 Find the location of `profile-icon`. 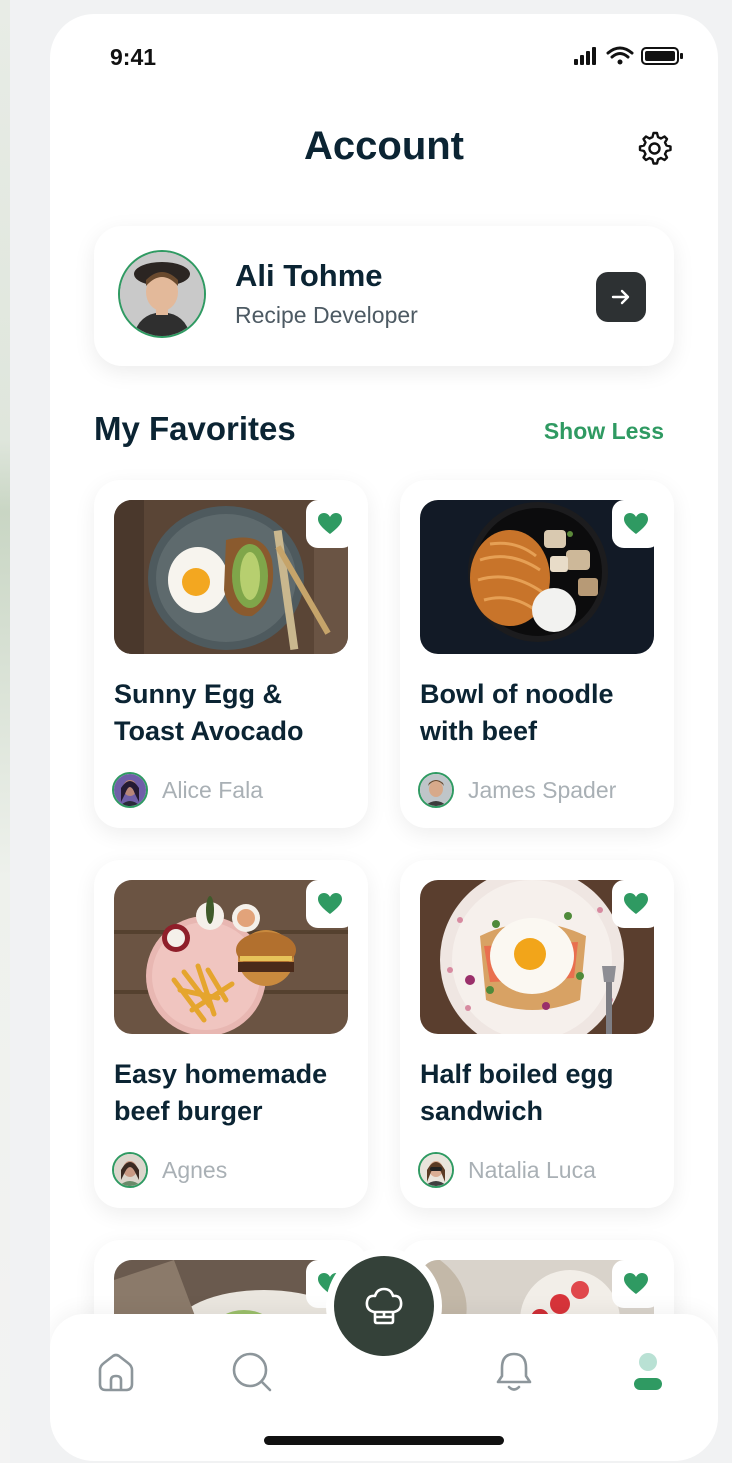

profile-icon is located at coordinates (648, 1371).